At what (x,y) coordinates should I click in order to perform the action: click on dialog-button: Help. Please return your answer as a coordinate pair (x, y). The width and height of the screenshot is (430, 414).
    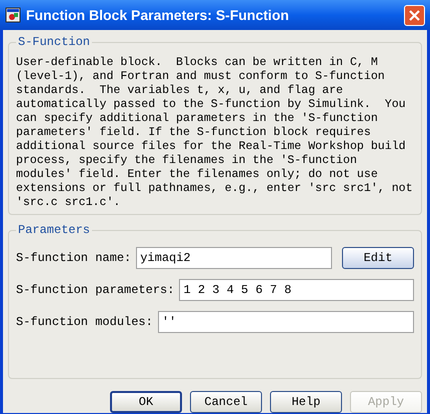
    Looking at the image, I should click on (306, 402).